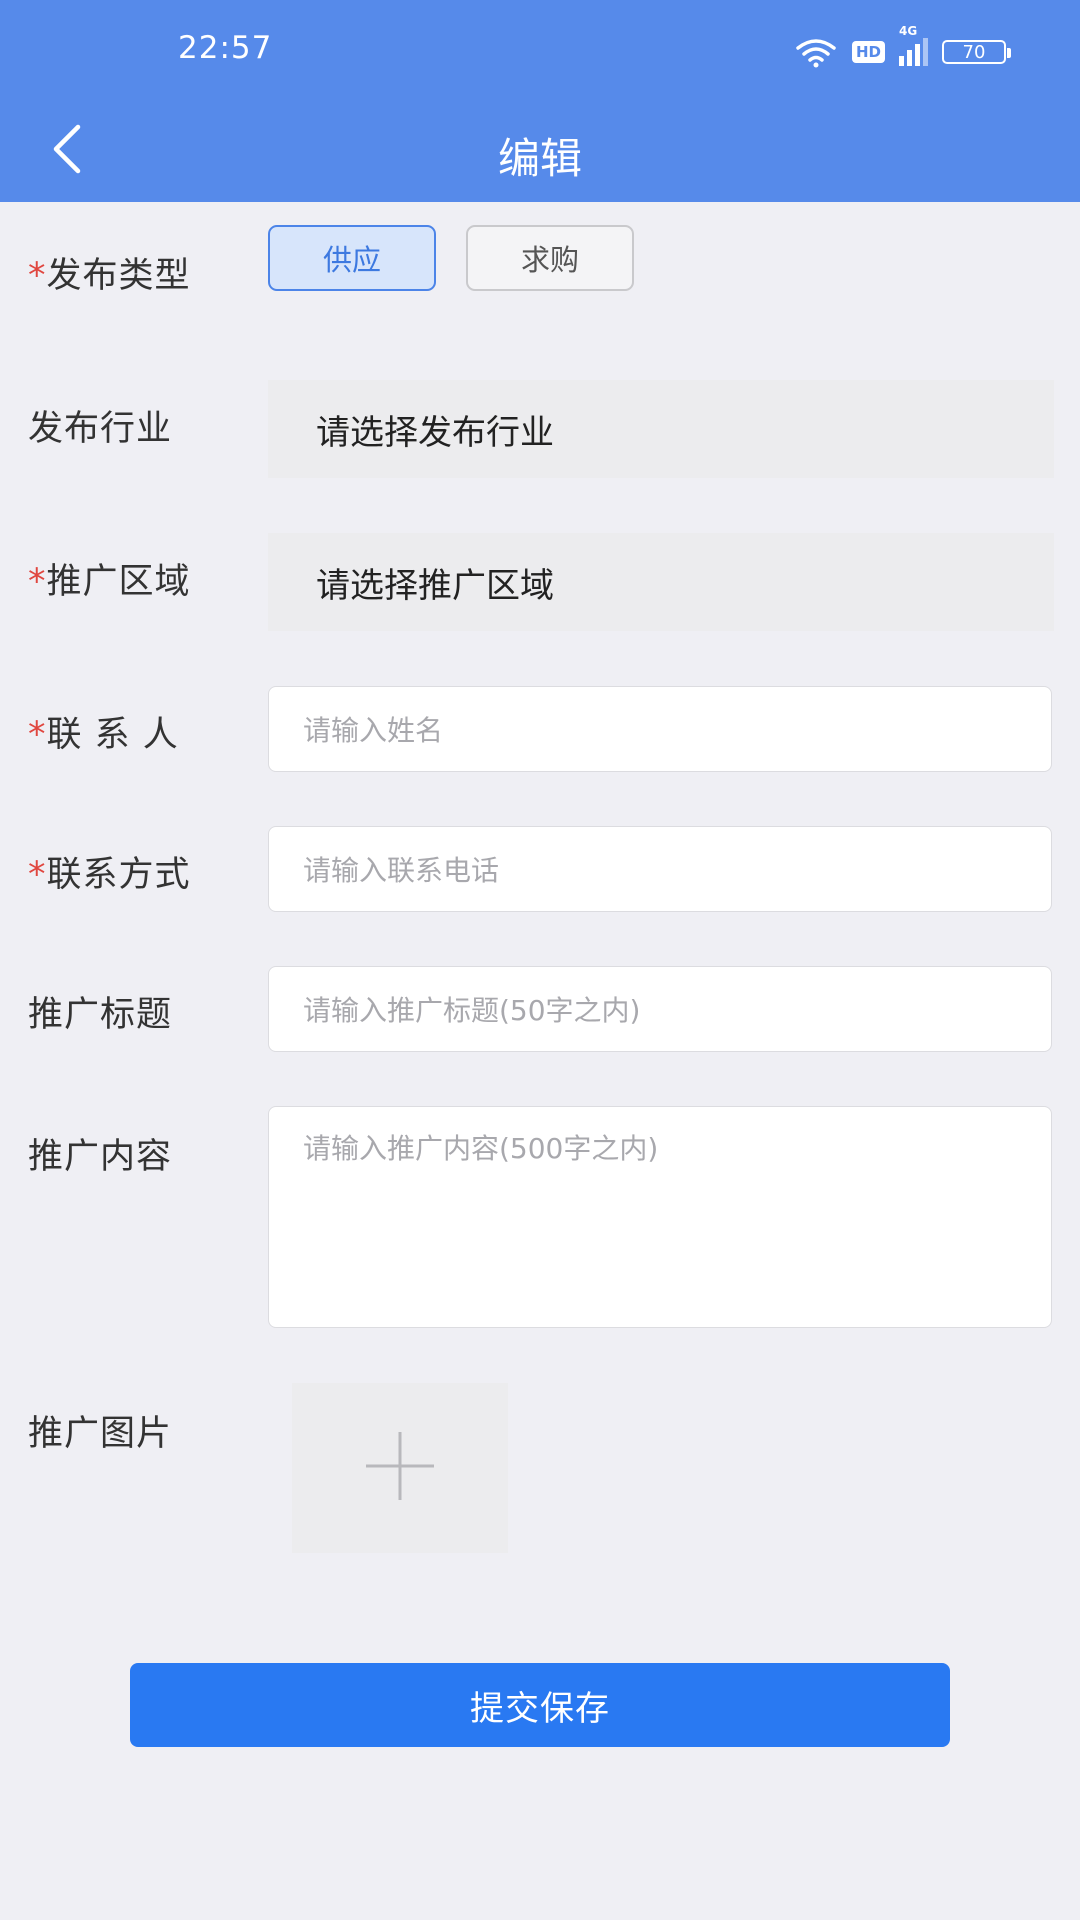 This screenshot has width=1080, height=1920. Describe the element at coordinates (539, 158) in the screenshot. I see `page-title: 编辑` at that location.